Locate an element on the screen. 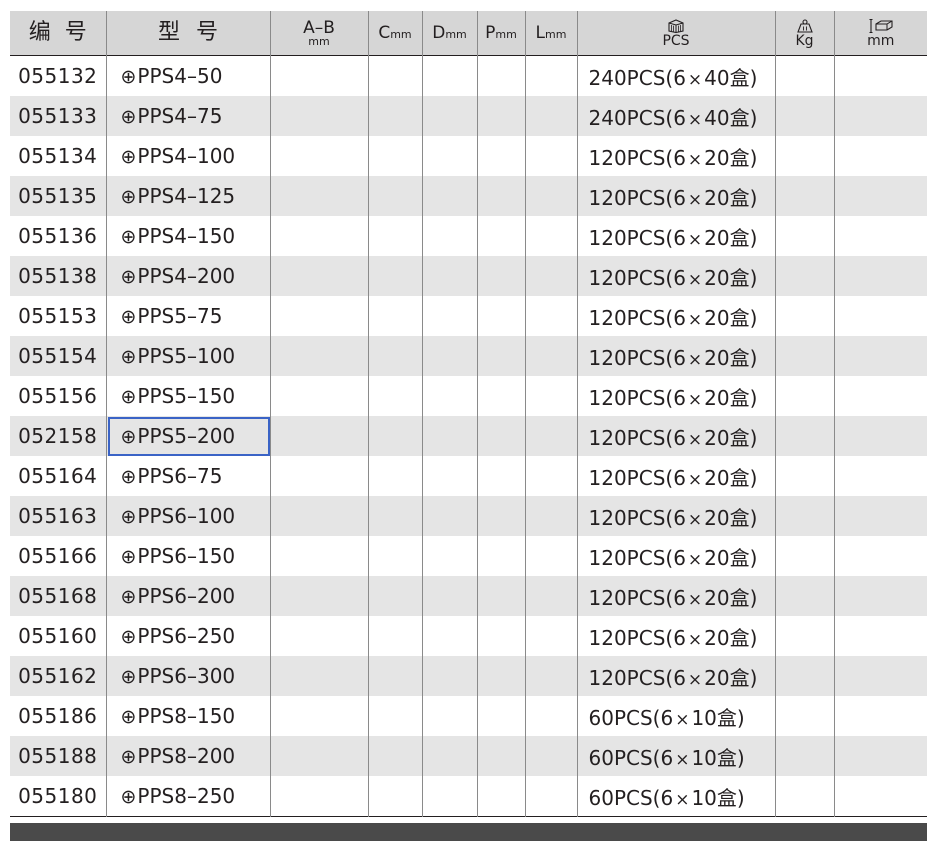 This screenshot has width=934, height=853. cell-model: ⊕PPS4–150 is located at coordinates (187, 236).